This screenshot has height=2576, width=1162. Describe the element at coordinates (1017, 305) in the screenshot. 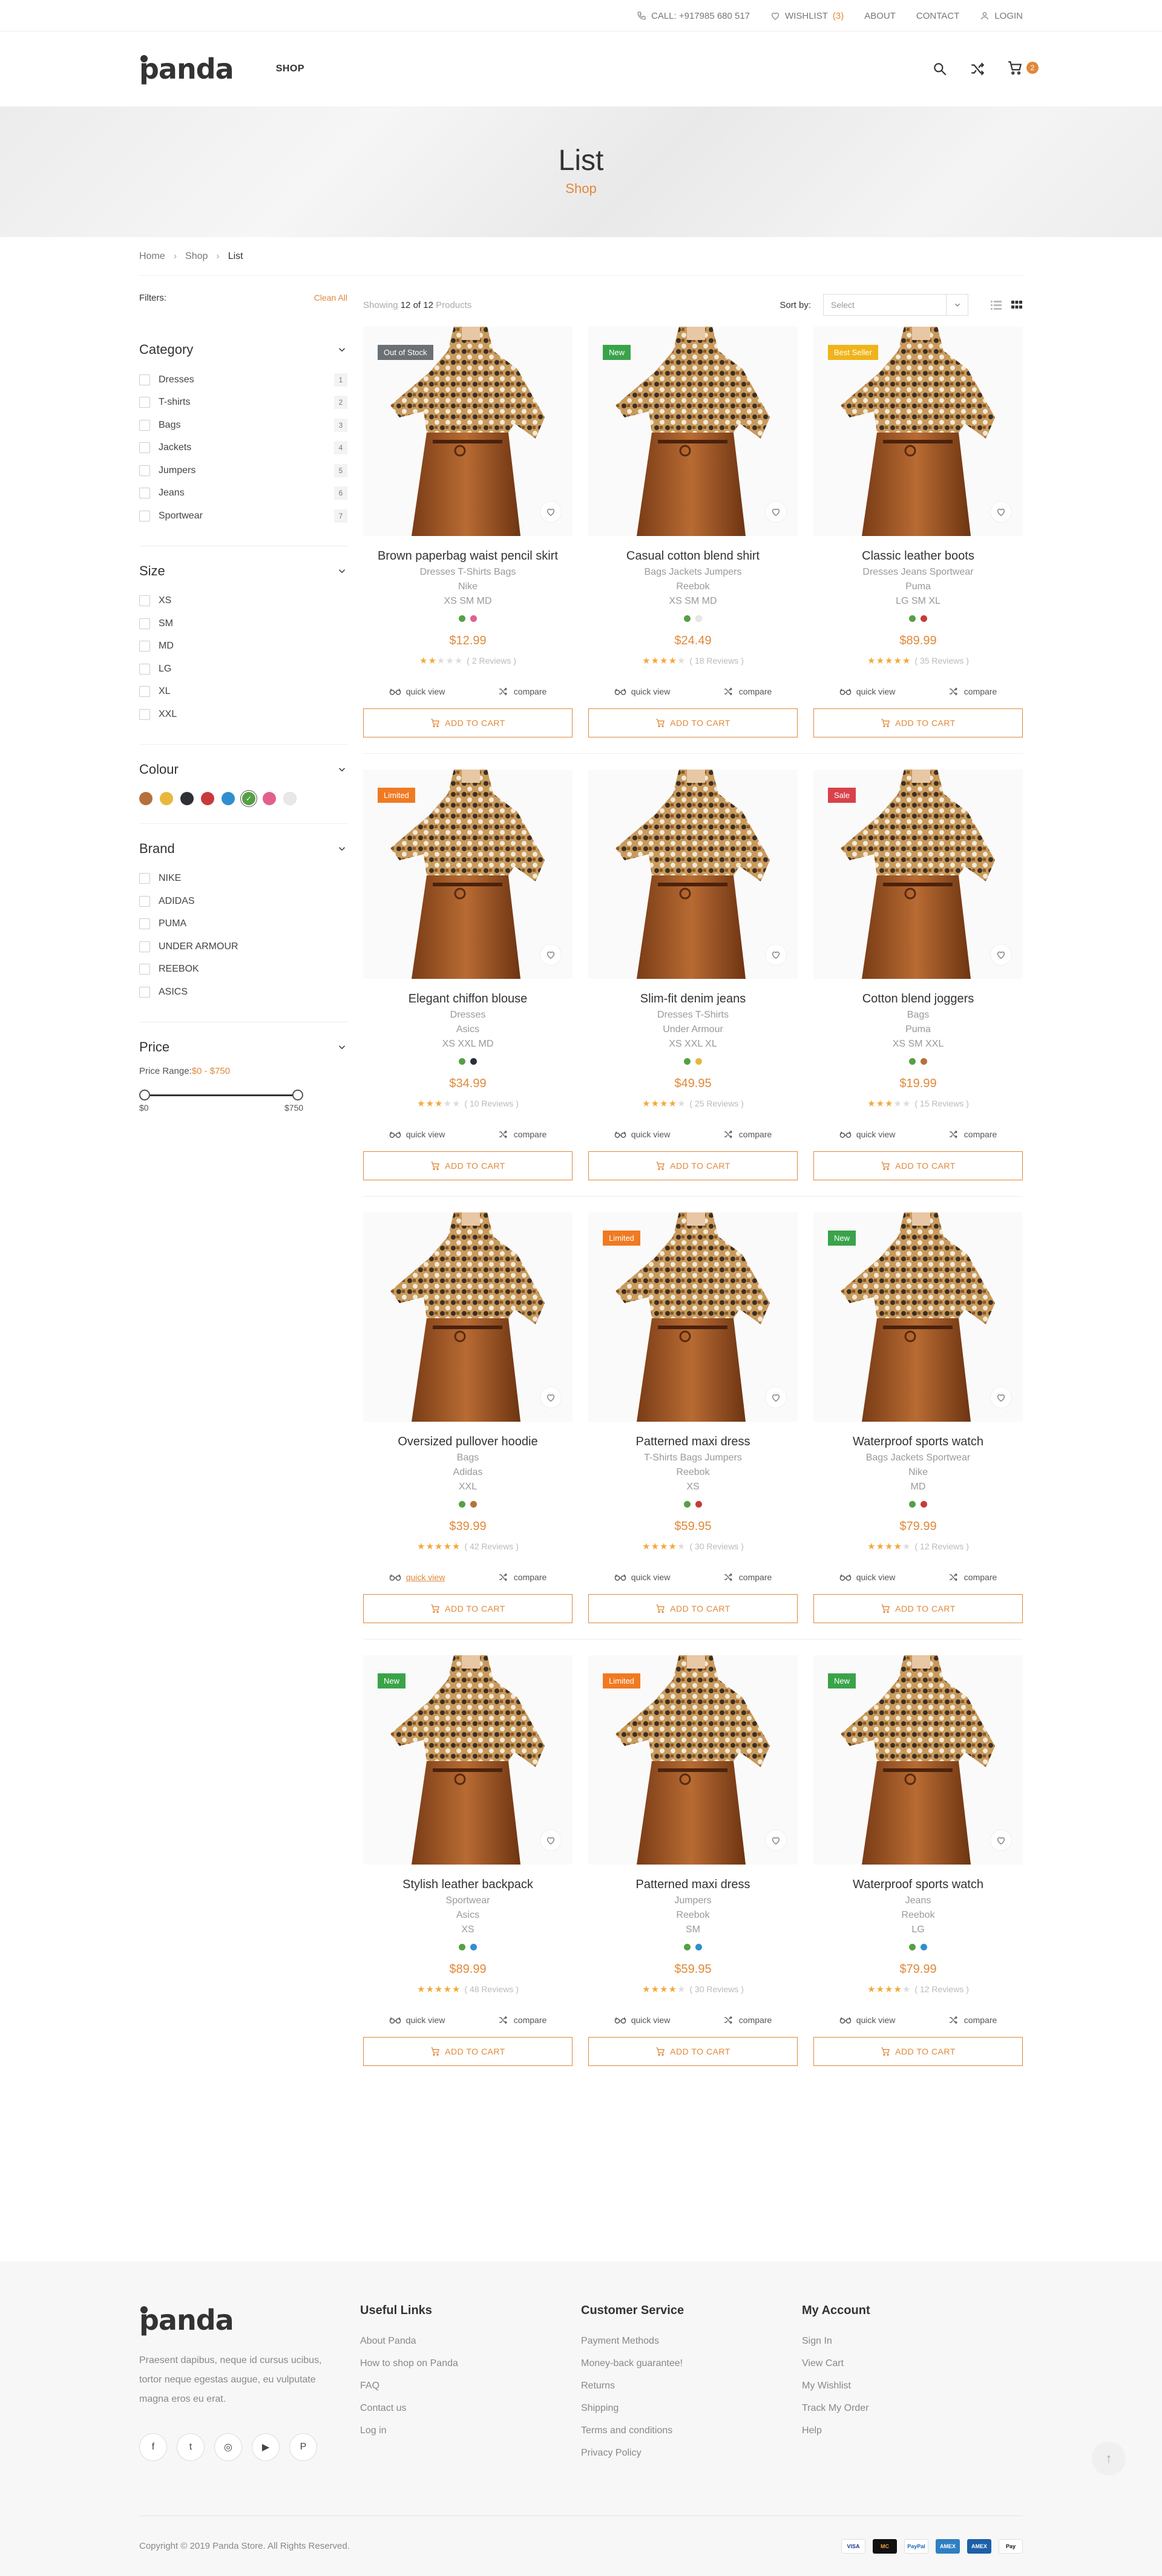

I see `grid-view-icon` at that location.